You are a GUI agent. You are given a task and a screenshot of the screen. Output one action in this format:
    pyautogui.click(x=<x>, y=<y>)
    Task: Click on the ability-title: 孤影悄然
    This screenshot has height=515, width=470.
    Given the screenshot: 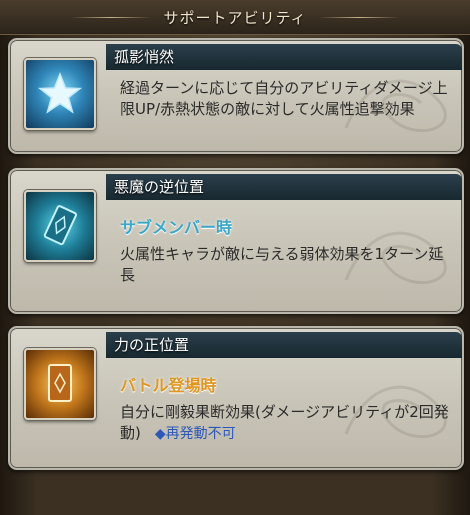 What is the action you would take?
    pyautogui.click(x=144, y=57)
    